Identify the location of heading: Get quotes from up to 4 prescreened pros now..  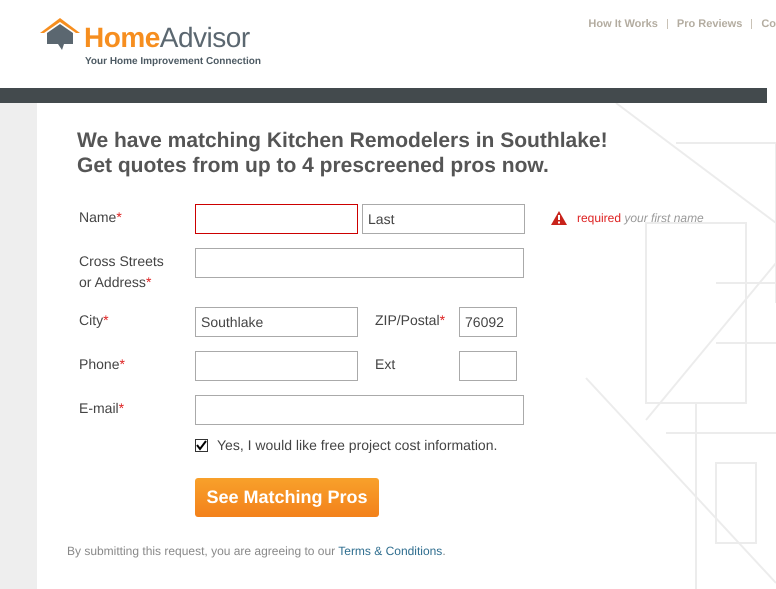
(313, 165).